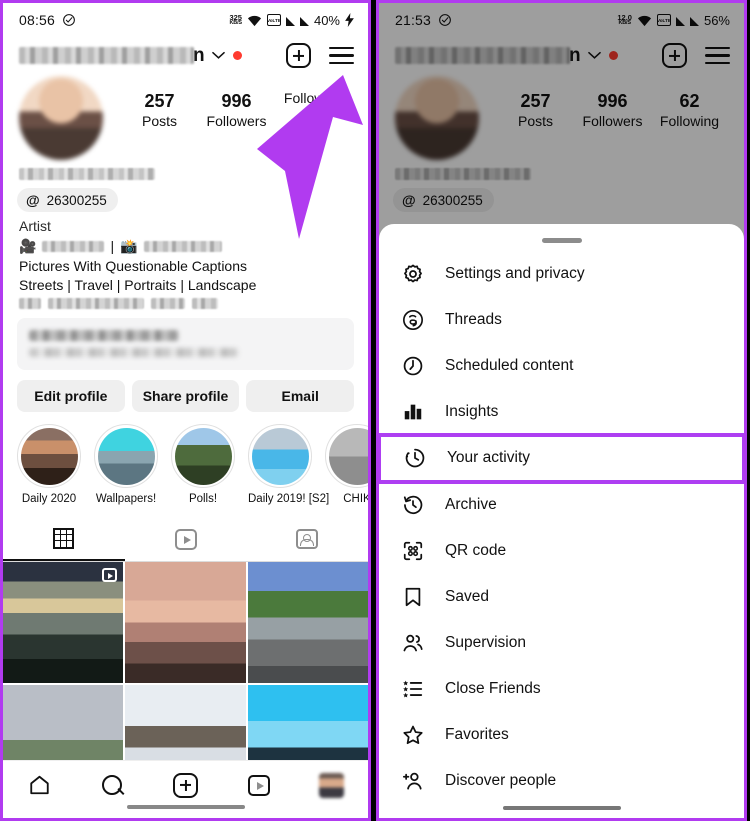 This screenshot has height=821, width=750. I want to click on volte-icon: VoLTE, so click(273, 20).